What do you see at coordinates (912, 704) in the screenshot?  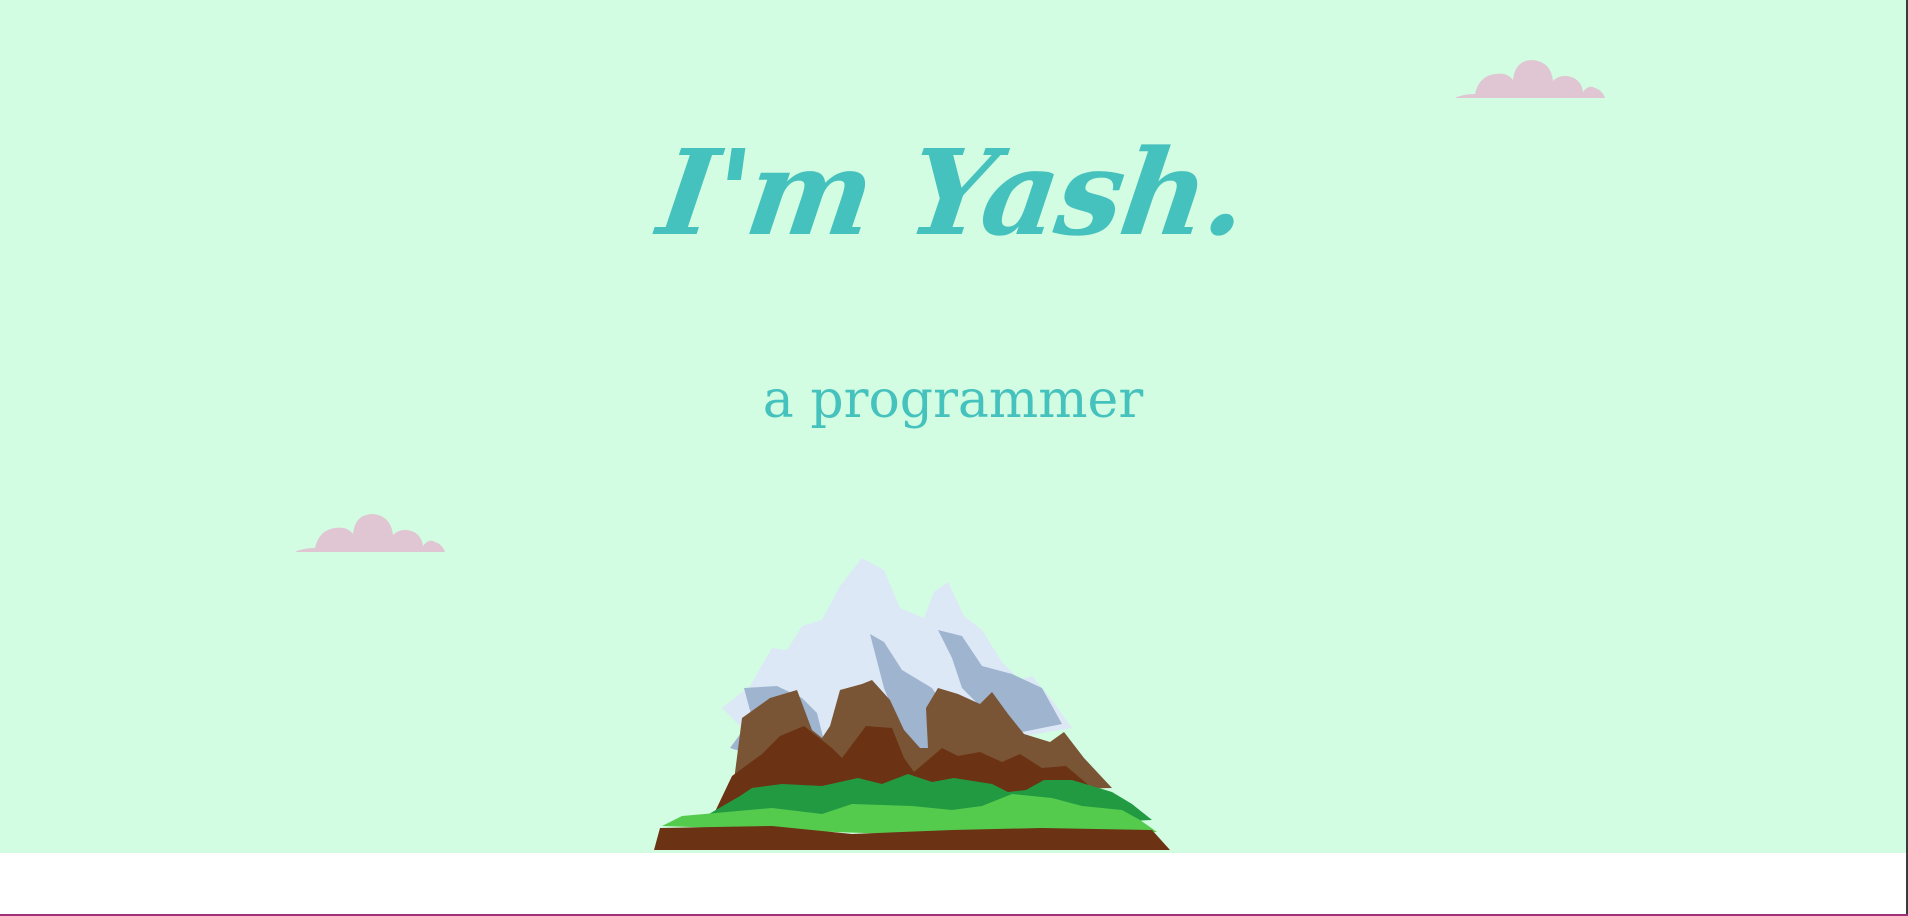 I see `mountain-illustration` at bounding box center [912, 704].